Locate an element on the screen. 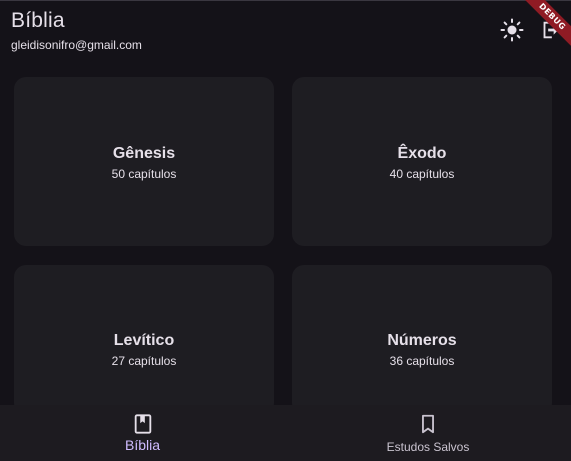 This screenshot has height=461, width=571. user-email: gleidisonifro@gmail.com is located at coordinates (76, 45).